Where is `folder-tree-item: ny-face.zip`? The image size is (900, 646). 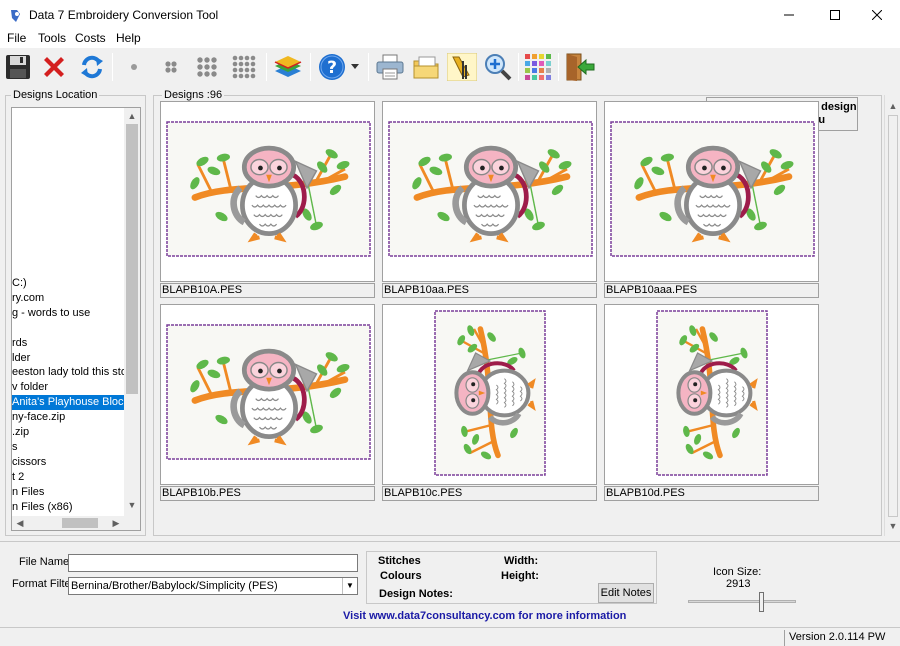 folder-tree-item: ny-face.zip is located at coordinates (38, 417).